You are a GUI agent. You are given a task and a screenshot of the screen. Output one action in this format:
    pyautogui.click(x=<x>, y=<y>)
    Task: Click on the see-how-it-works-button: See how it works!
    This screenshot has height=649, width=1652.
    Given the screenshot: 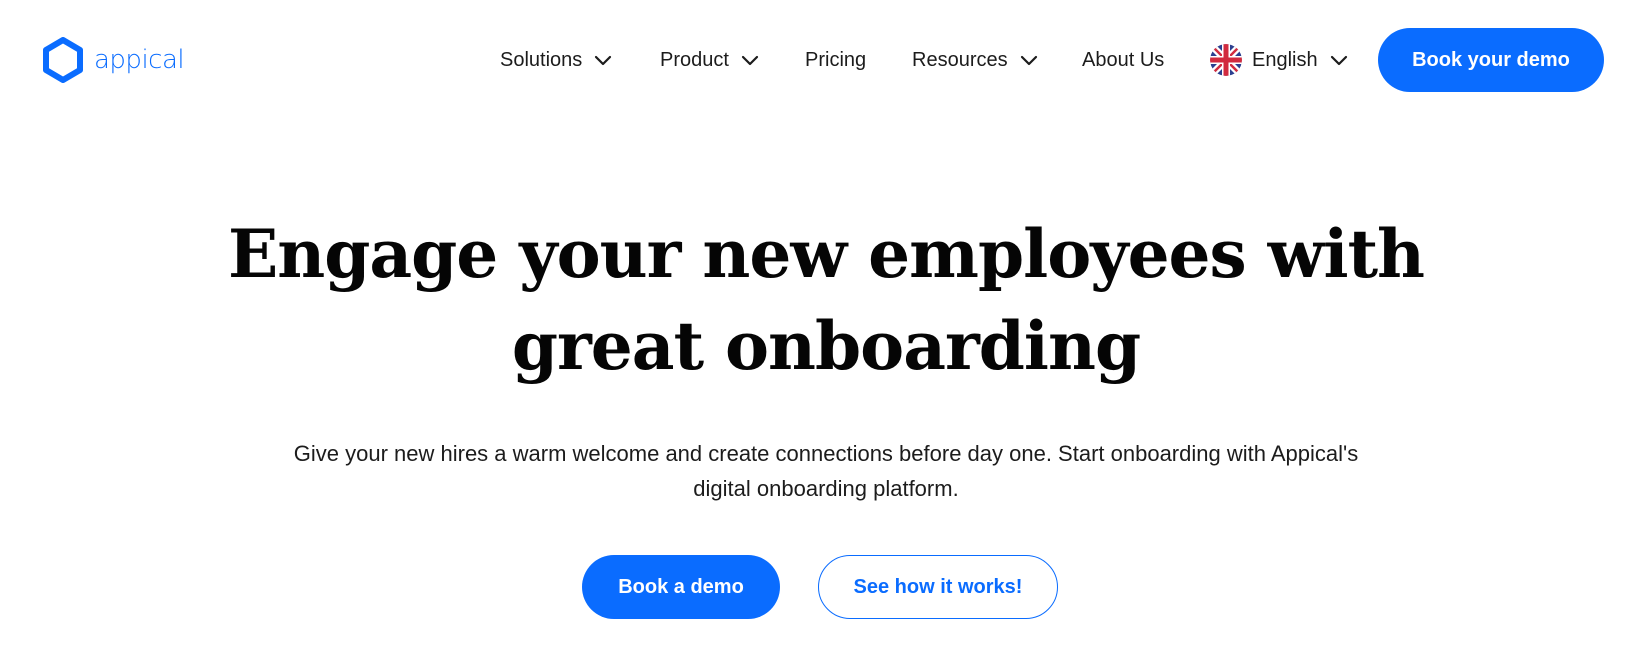 What is the action you would take?
    pyautogui.click(x=938, y=587)
    